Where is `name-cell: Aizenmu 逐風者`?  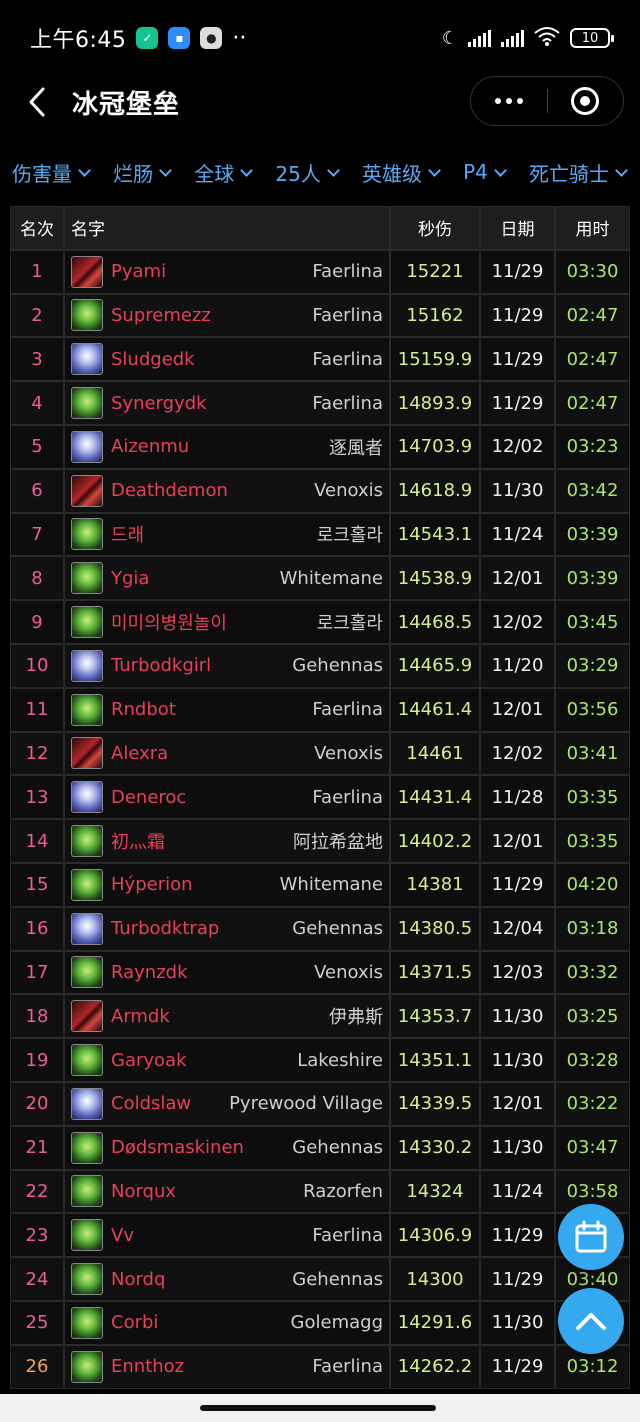 name-cell: Aizenmu 逐風者 is located at coordinates (227, 446).